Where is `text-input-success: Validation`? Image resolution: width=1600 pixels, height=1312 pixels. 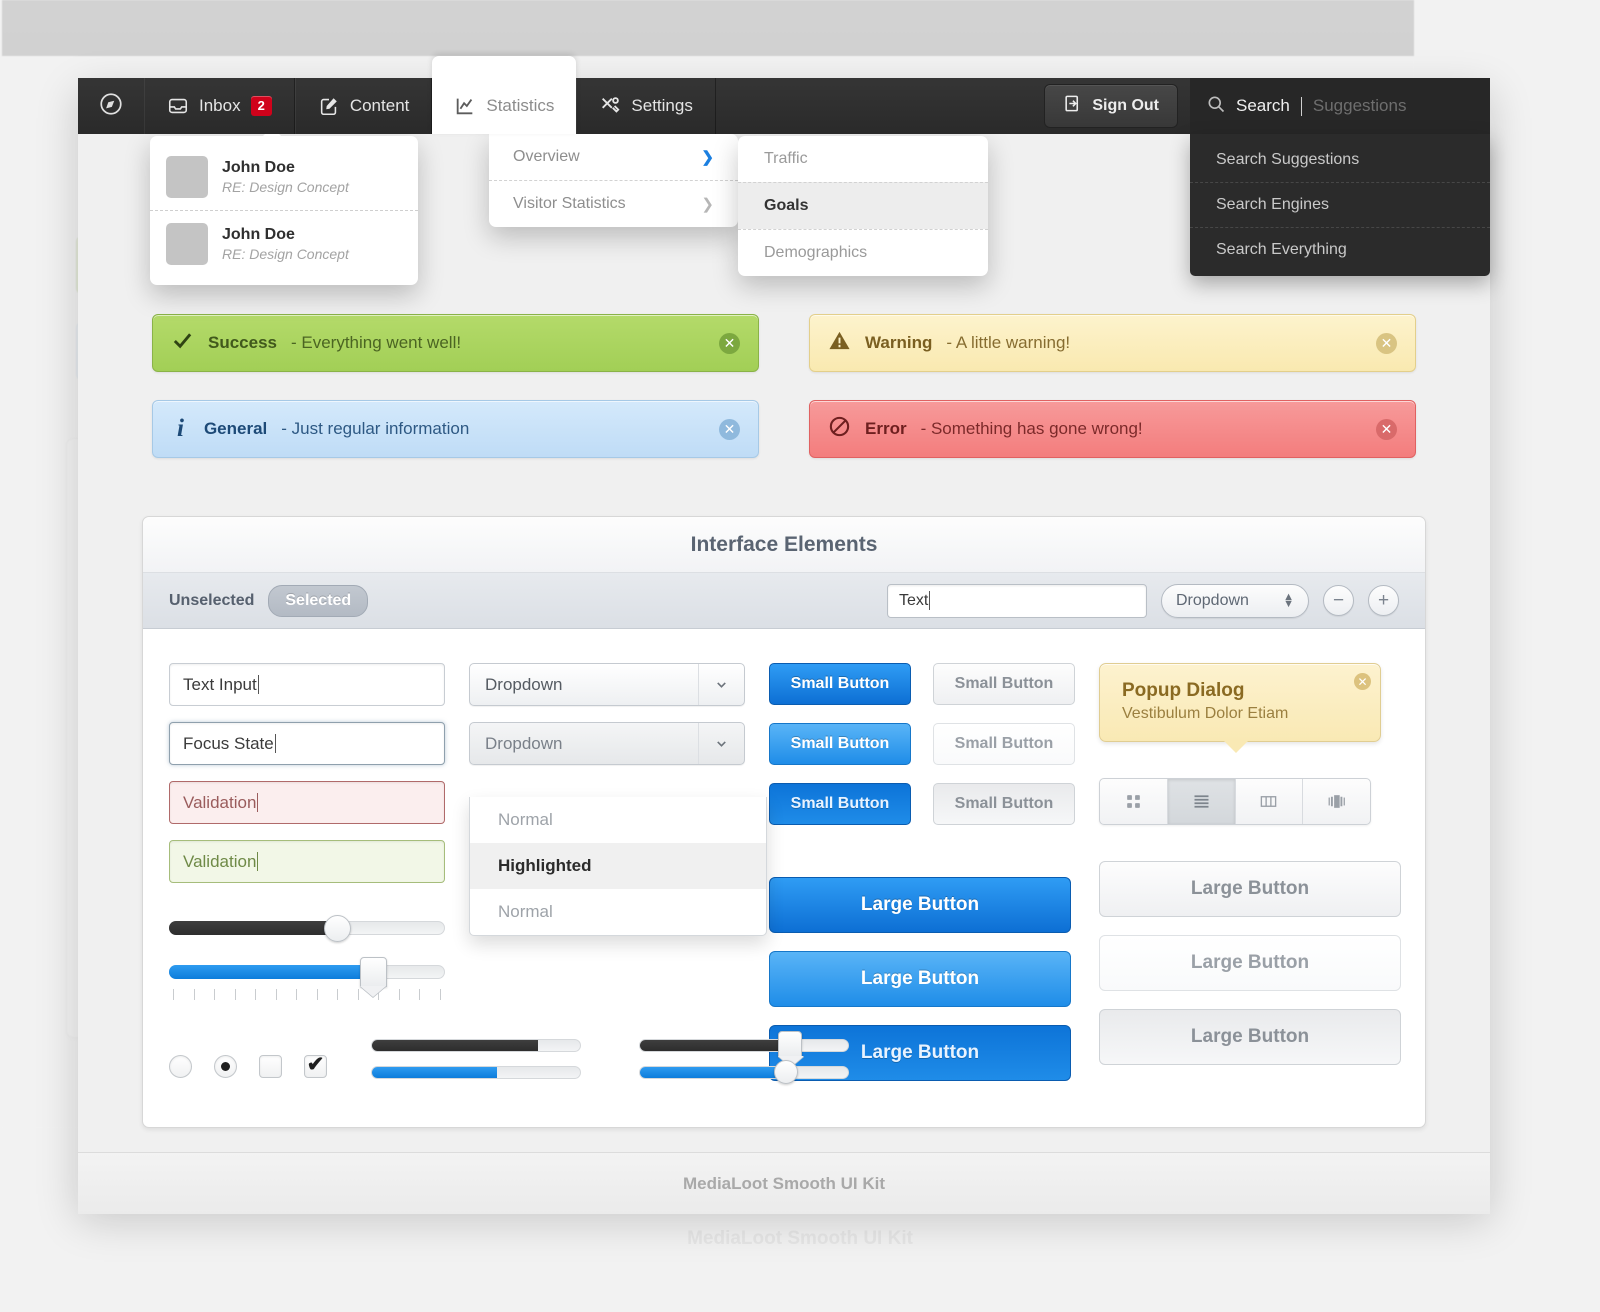 text-input-success: Validation is located at coordinates (307, 861).